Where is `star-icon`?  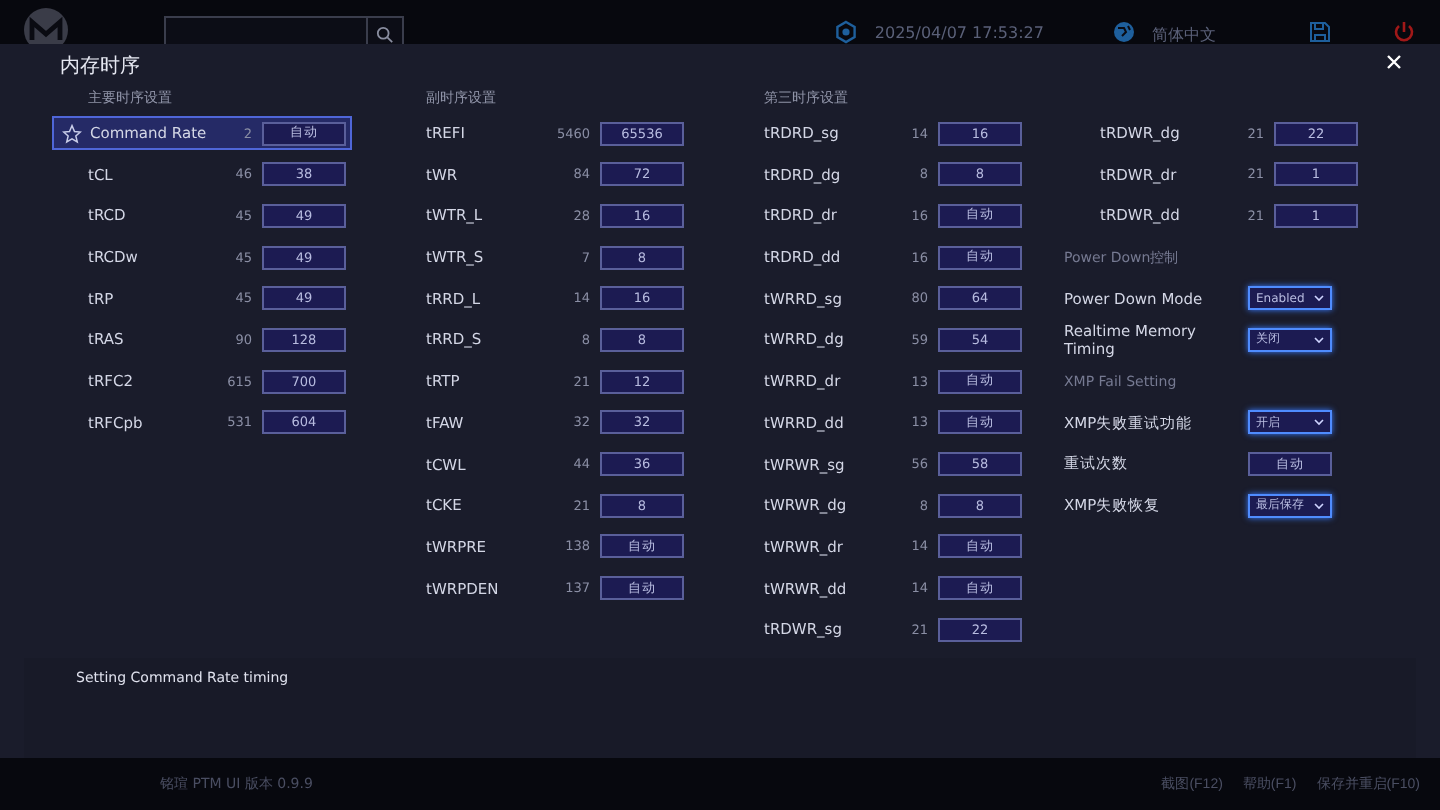
star-icon is located at coordinates (72, 133).